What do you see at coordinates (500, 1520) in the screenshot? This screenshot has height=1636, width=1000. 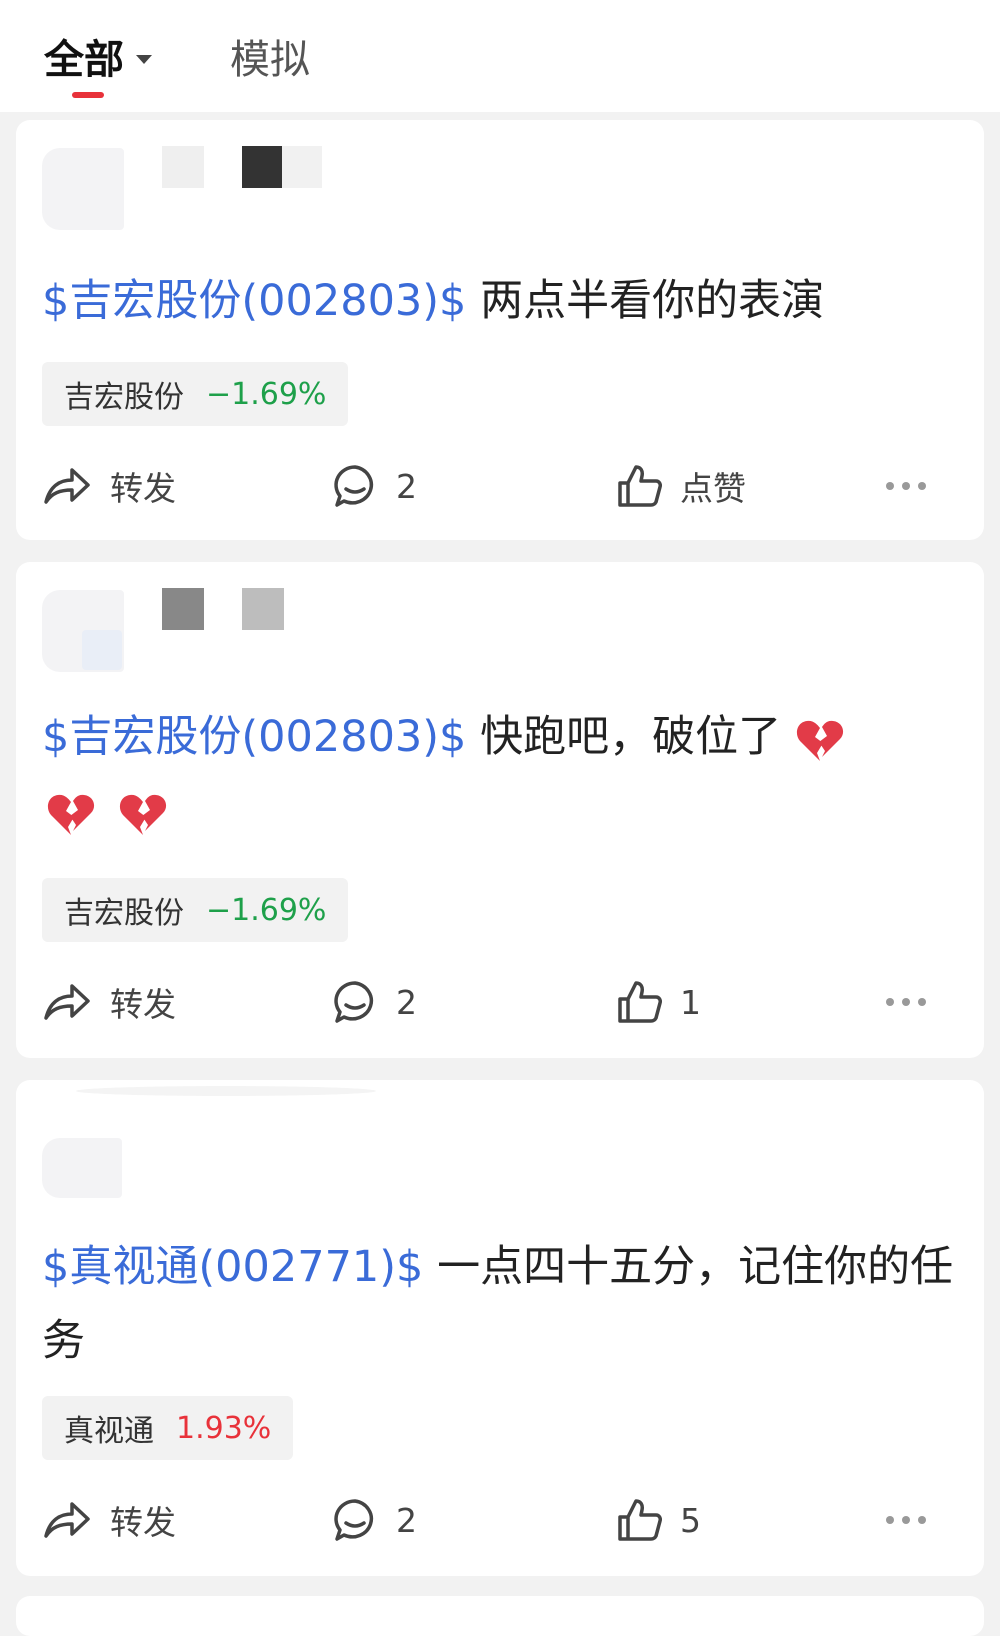 I see `action-bar: 转发 2 5` at bounding box center [500, 1520].